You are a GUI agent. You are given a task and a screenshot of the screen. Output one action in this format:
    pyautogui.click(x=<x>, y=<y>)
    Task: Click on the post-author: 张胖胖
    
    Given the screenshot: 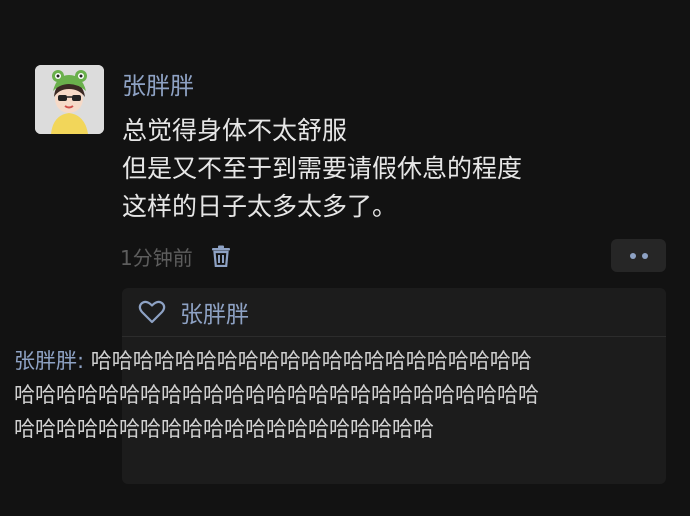 What is the action you would take?
    pyautogui.click(x=158, y=86)
    